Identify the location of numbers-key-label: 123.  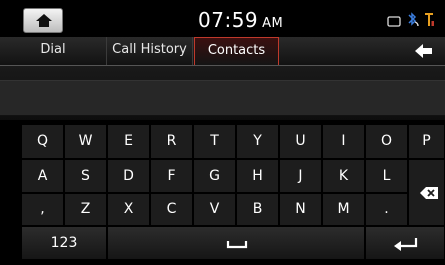
(64, 243).